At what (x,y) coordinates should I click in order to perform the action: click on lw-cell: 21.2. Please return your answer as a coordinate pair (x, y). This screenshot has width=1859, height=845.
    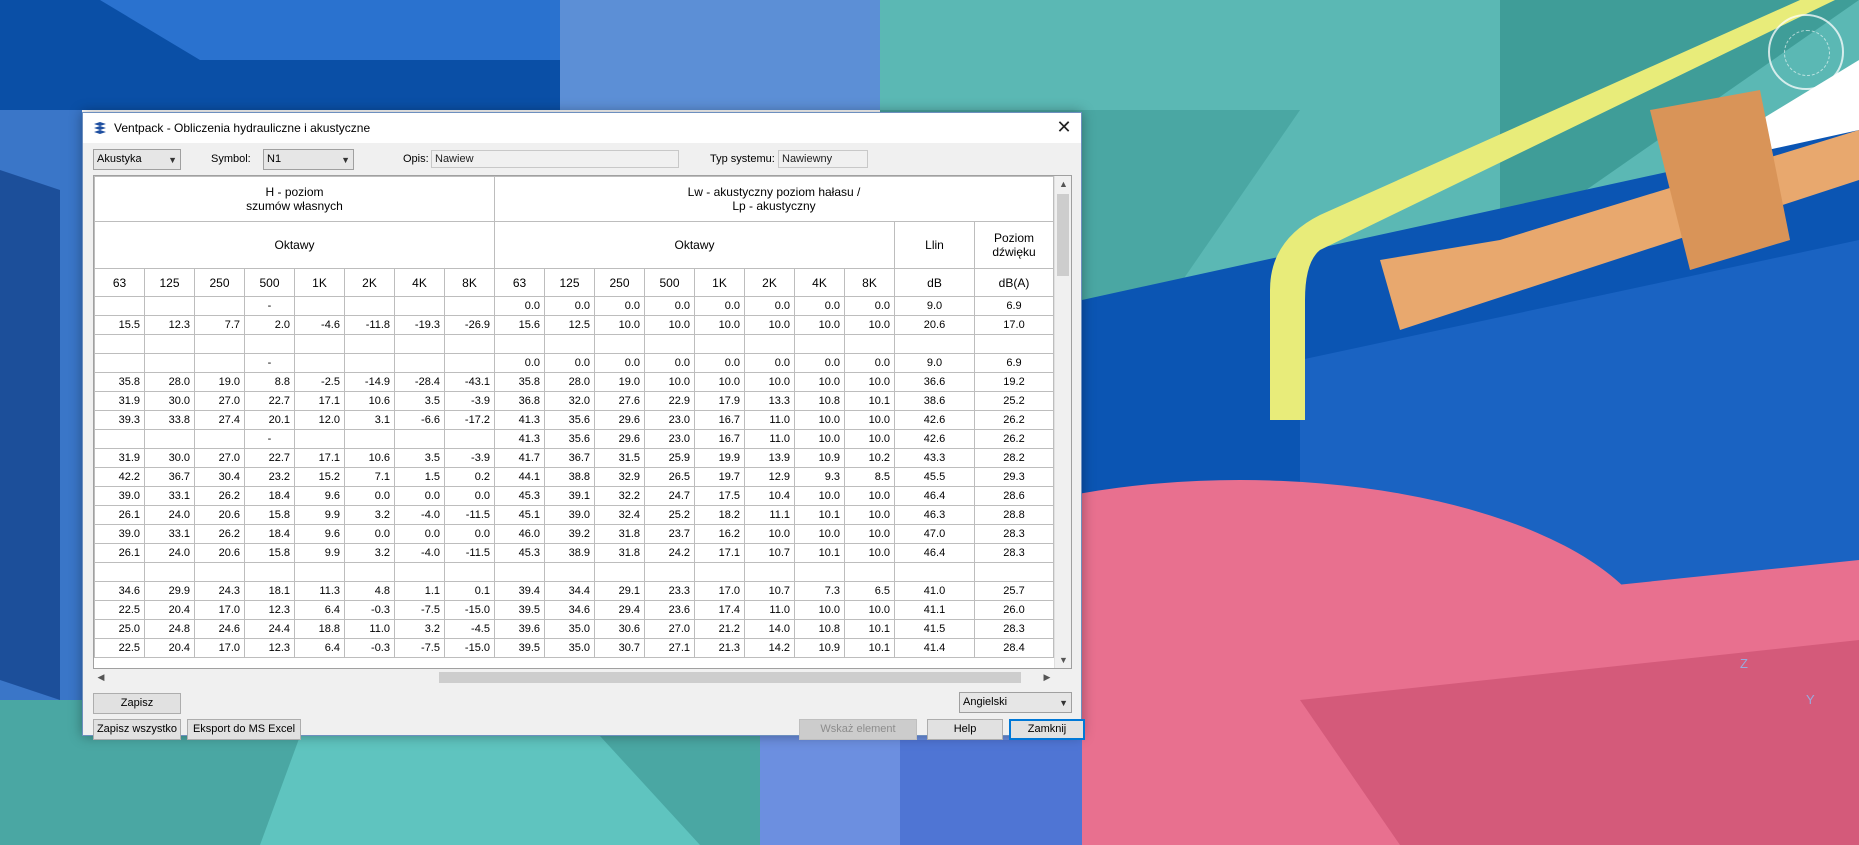
    Looking at the image, I should click on (719, 629).